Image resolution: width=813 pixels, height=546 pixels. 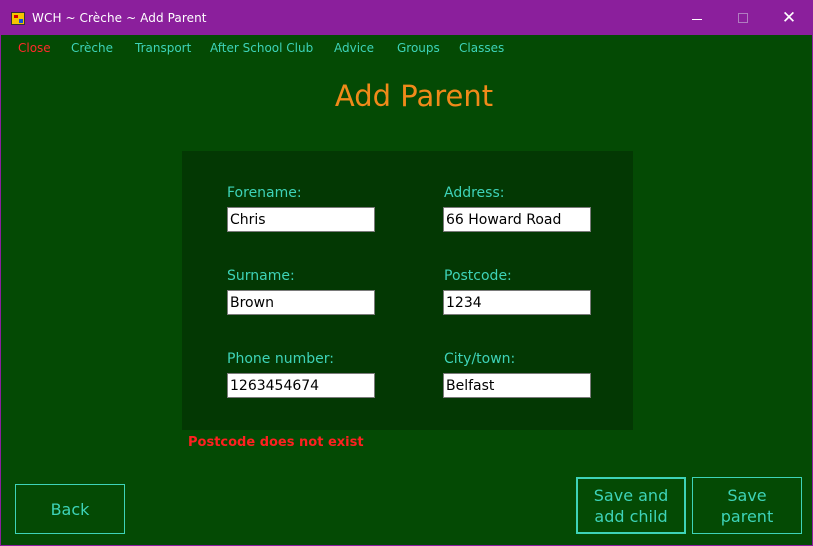 I want to click on save-parent-button: Save parent, so click(x=747, y=505).